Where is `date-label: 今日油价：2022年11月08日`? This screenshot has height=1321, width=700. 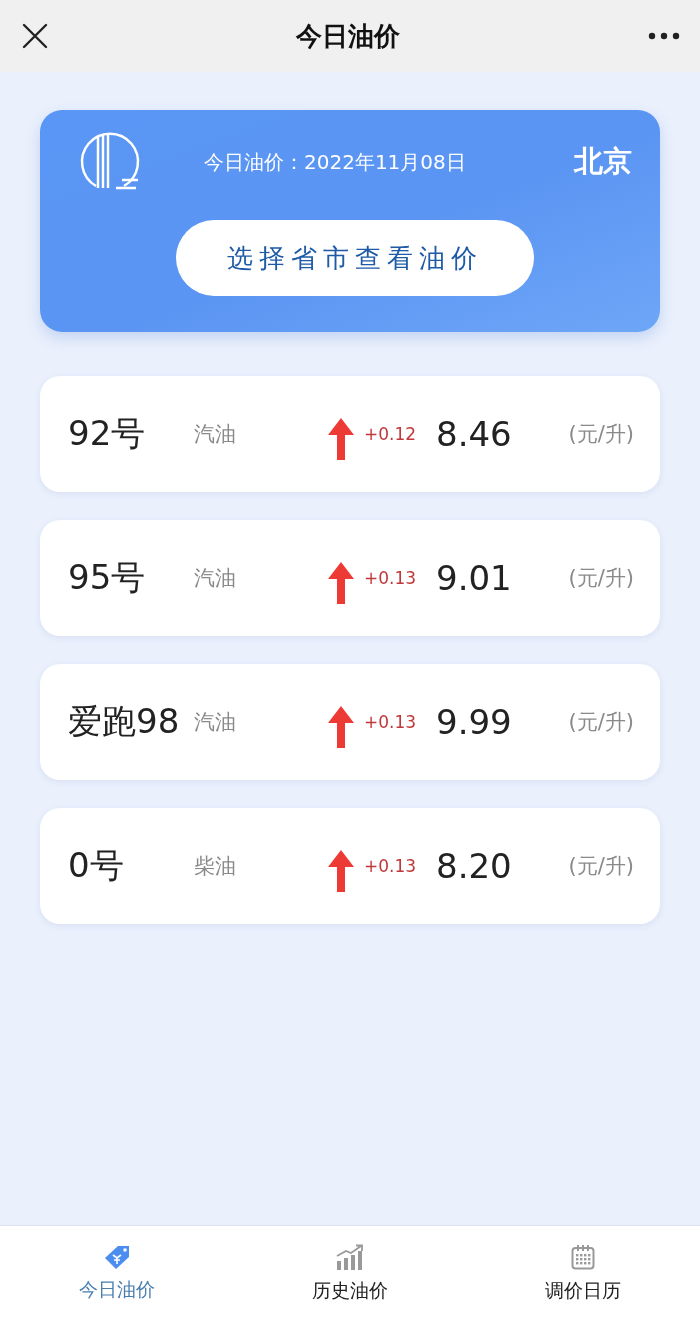
date-label: 今日油价：2022年11月08日 is located at coordinates (335, 162).